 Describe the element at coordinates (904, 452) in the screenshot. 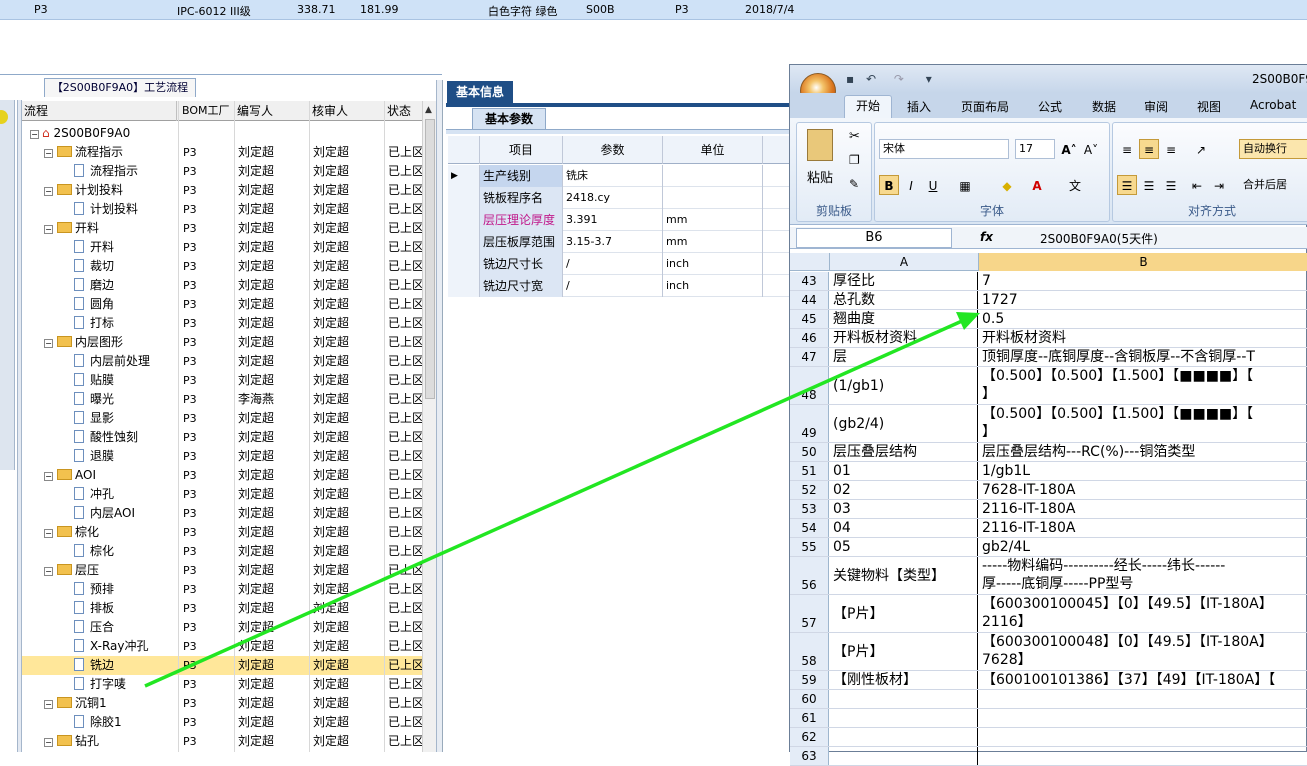

I see `cell-a: 层压叠层结构` at that location.